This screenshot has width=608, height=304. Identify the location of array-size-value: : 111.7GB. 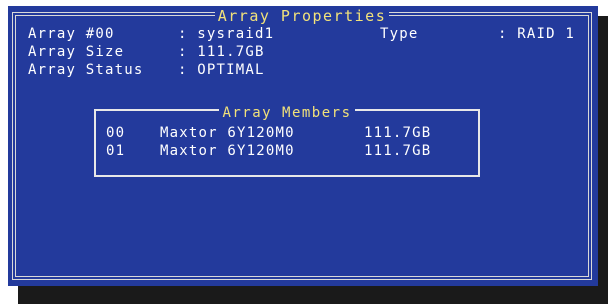
(221, 52).